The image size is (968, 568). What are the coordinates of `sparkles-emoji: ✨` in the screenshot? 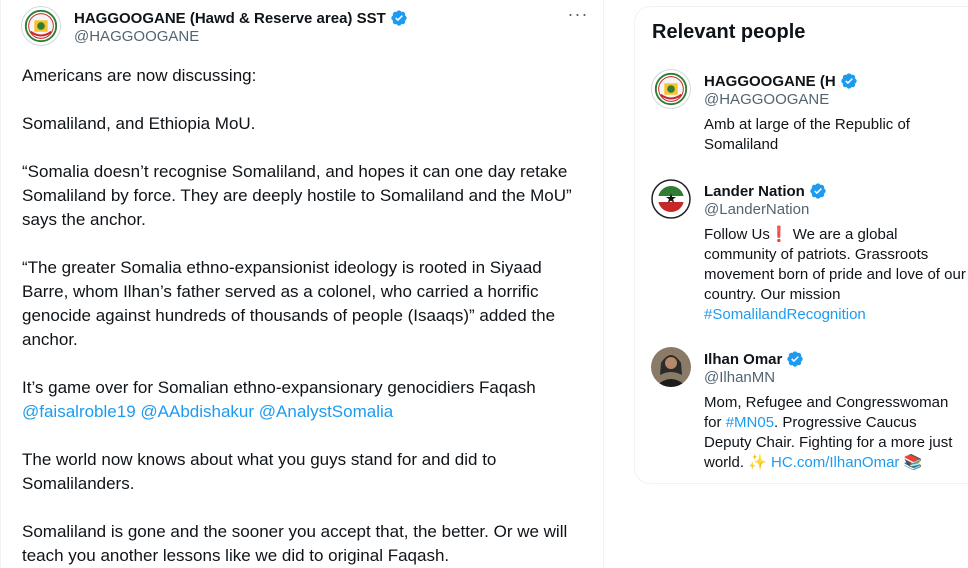 It's located at (757, 462).